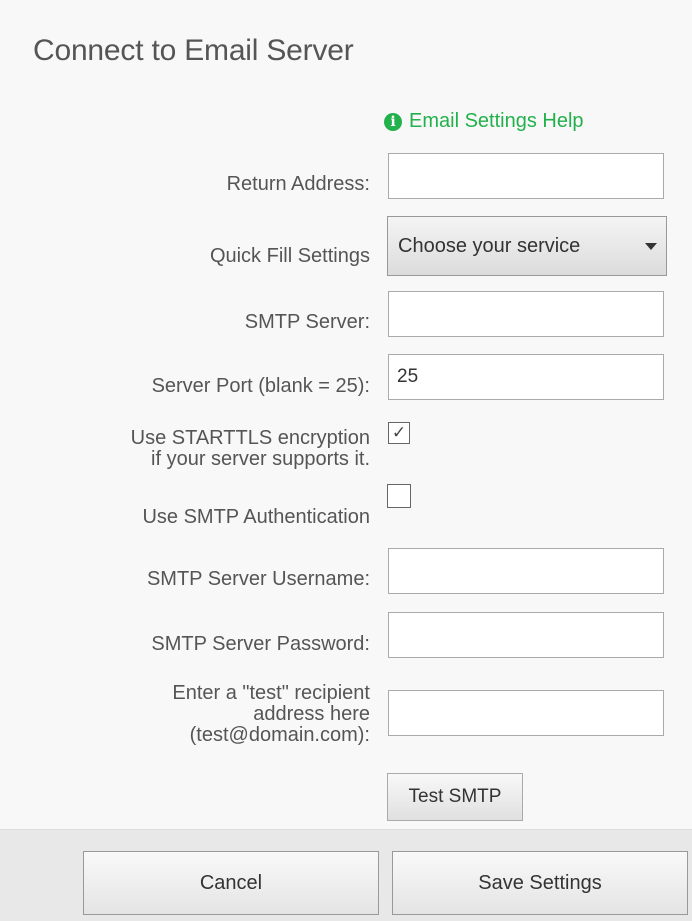  I want to click on smtp-auth-label: Use SMTP Authentication, so click(256, 517).